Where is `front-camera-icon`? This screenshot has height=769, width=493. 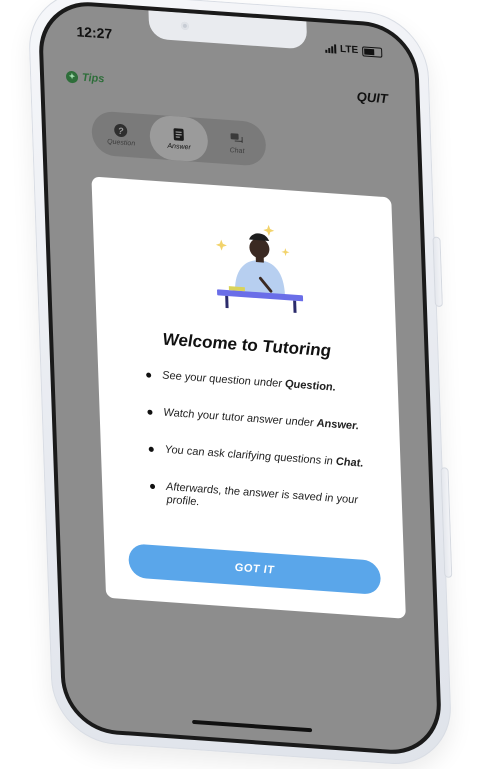 front-camera-icon is located at coordinates (185, 26).